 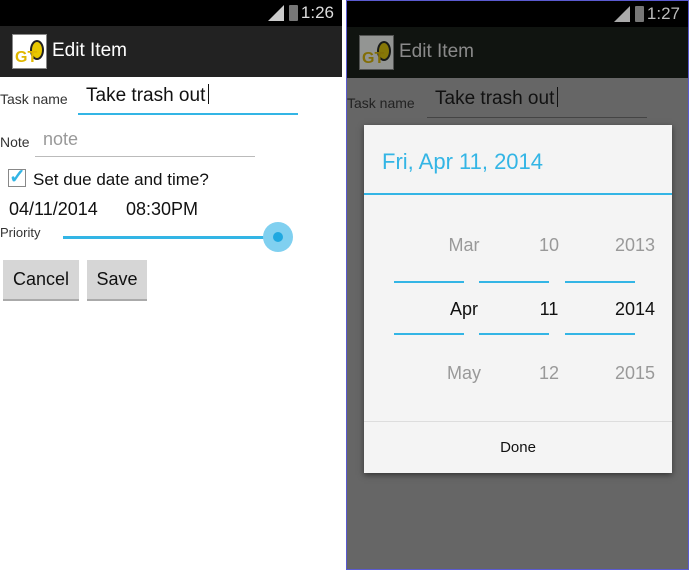 What do you see at coordinates (15, 142) in the screenshot?
I see `note-label: Note` at bounding box center [15, 142].